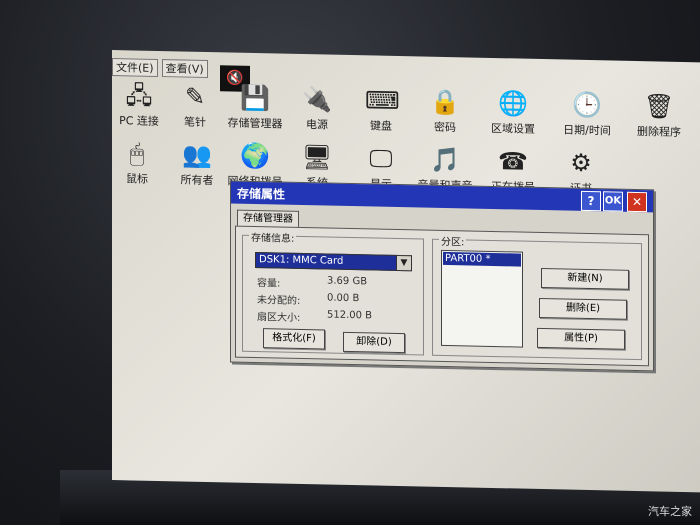  Describe the element at coordinates (279, 318) in the screenshot. I see `sector-size-label: 扇区大小:` at that location.